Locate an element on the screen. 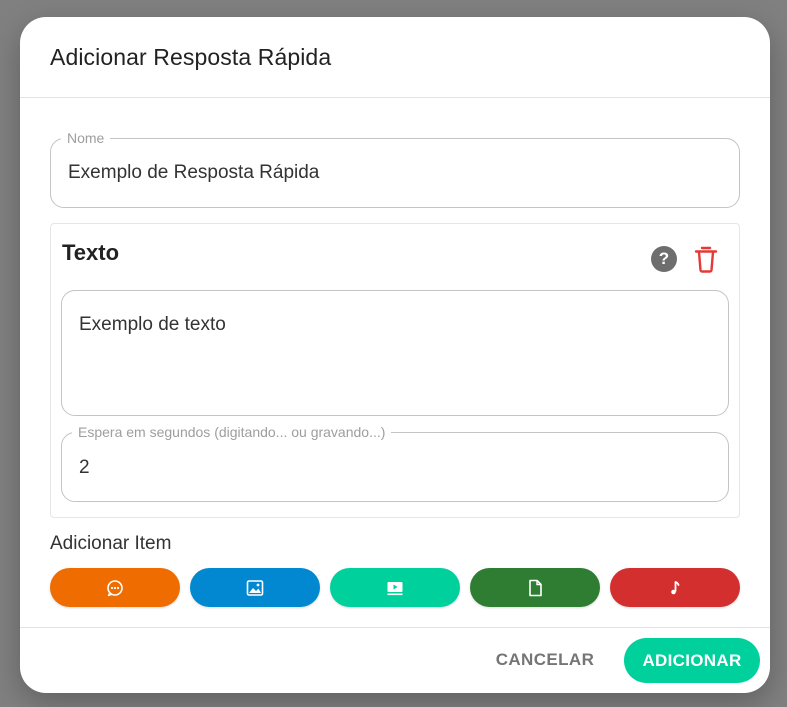 The width and height of the screenshot is (787, 707). add-image-item-button is located at coordinates (255, 587).